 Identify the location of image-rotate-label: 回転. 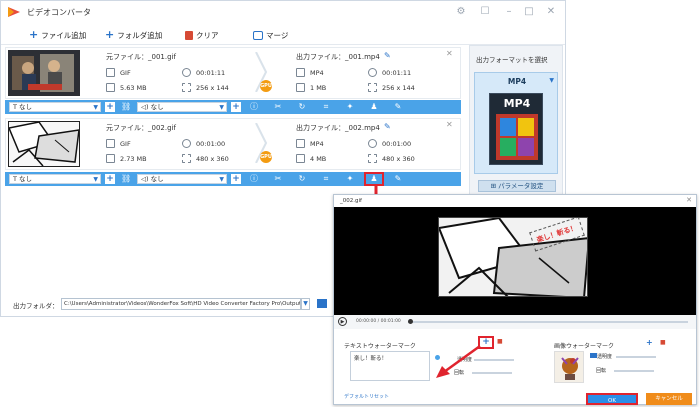
(601, 371).